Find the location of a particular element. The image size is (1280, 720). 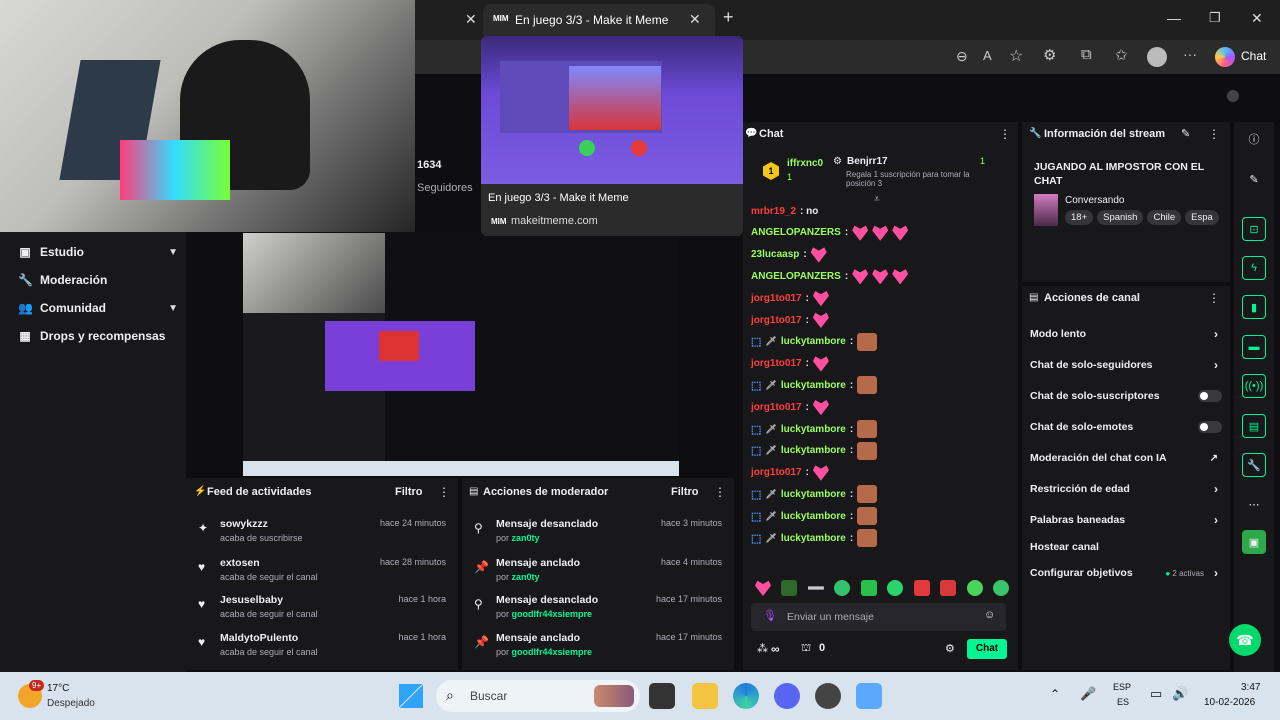

note-icon: ▮ is located at coordinates (1254, 307).